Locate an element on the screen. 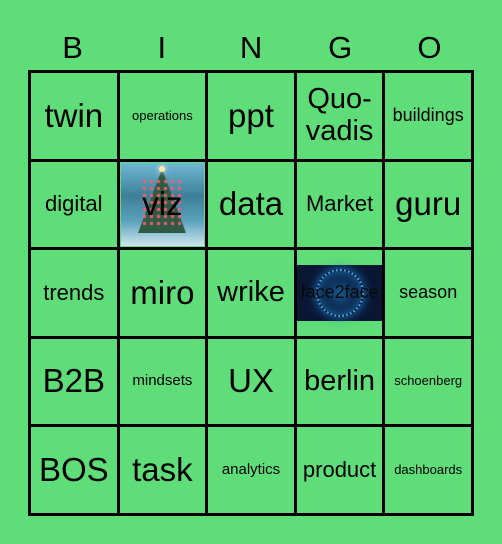 The image size is (502, 544). cell-text: berlin is located at coordinates (340, 380).